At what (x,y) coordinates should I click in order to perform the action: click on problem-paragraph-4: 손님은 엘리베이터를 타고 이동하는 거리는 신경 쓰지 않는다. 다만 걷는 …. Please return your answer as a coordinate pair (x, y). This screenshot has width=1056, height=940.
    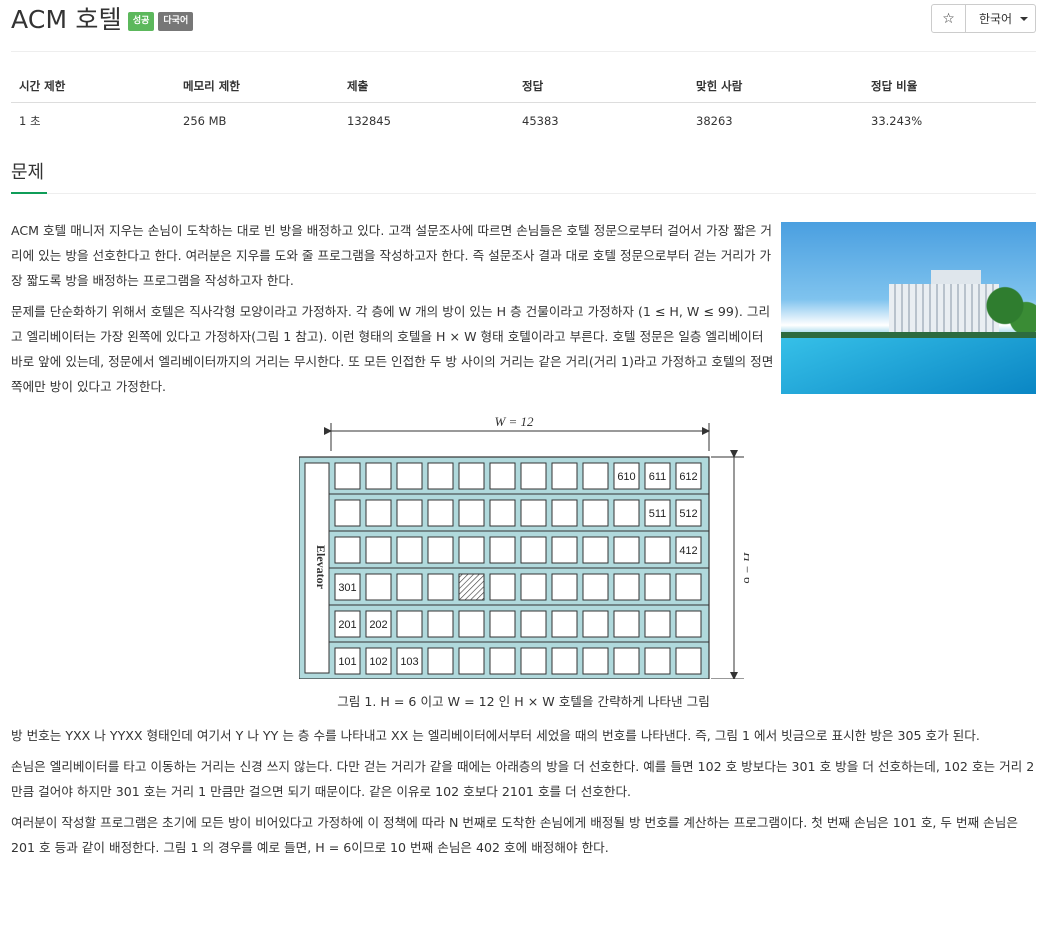
    Looking at the image, I should click on (523, 779).